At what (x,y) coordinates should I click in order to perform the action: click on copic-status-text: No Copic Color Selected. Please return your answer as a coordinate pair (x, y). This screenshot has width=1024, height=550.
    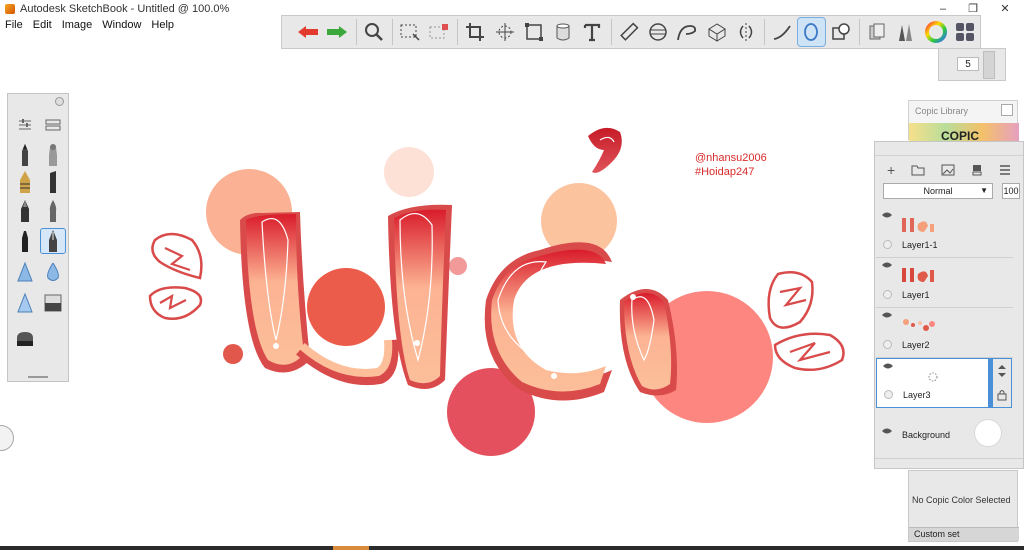
    Looking at the image, I should click on (961, 500).